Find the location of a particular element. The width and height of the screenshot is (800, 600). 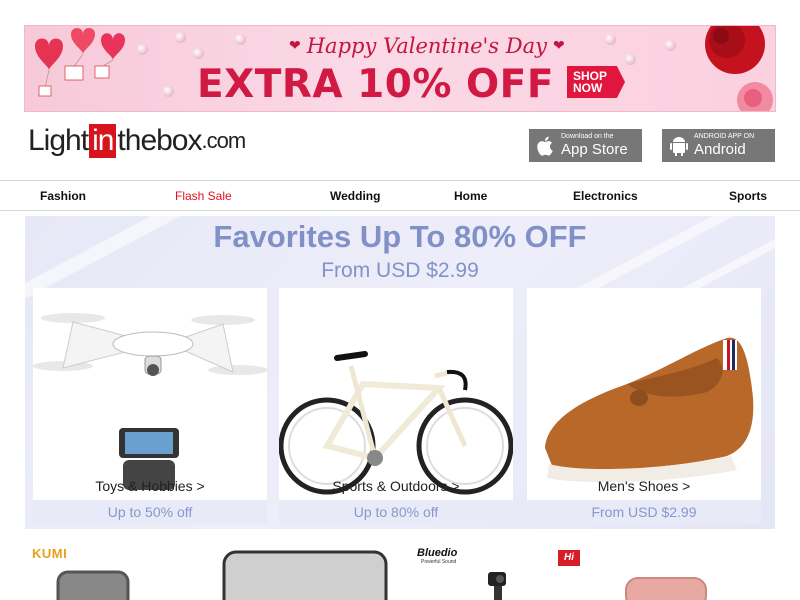

lightinthebox-logo: Light in thebox .com is located at coordinates (137, 141).